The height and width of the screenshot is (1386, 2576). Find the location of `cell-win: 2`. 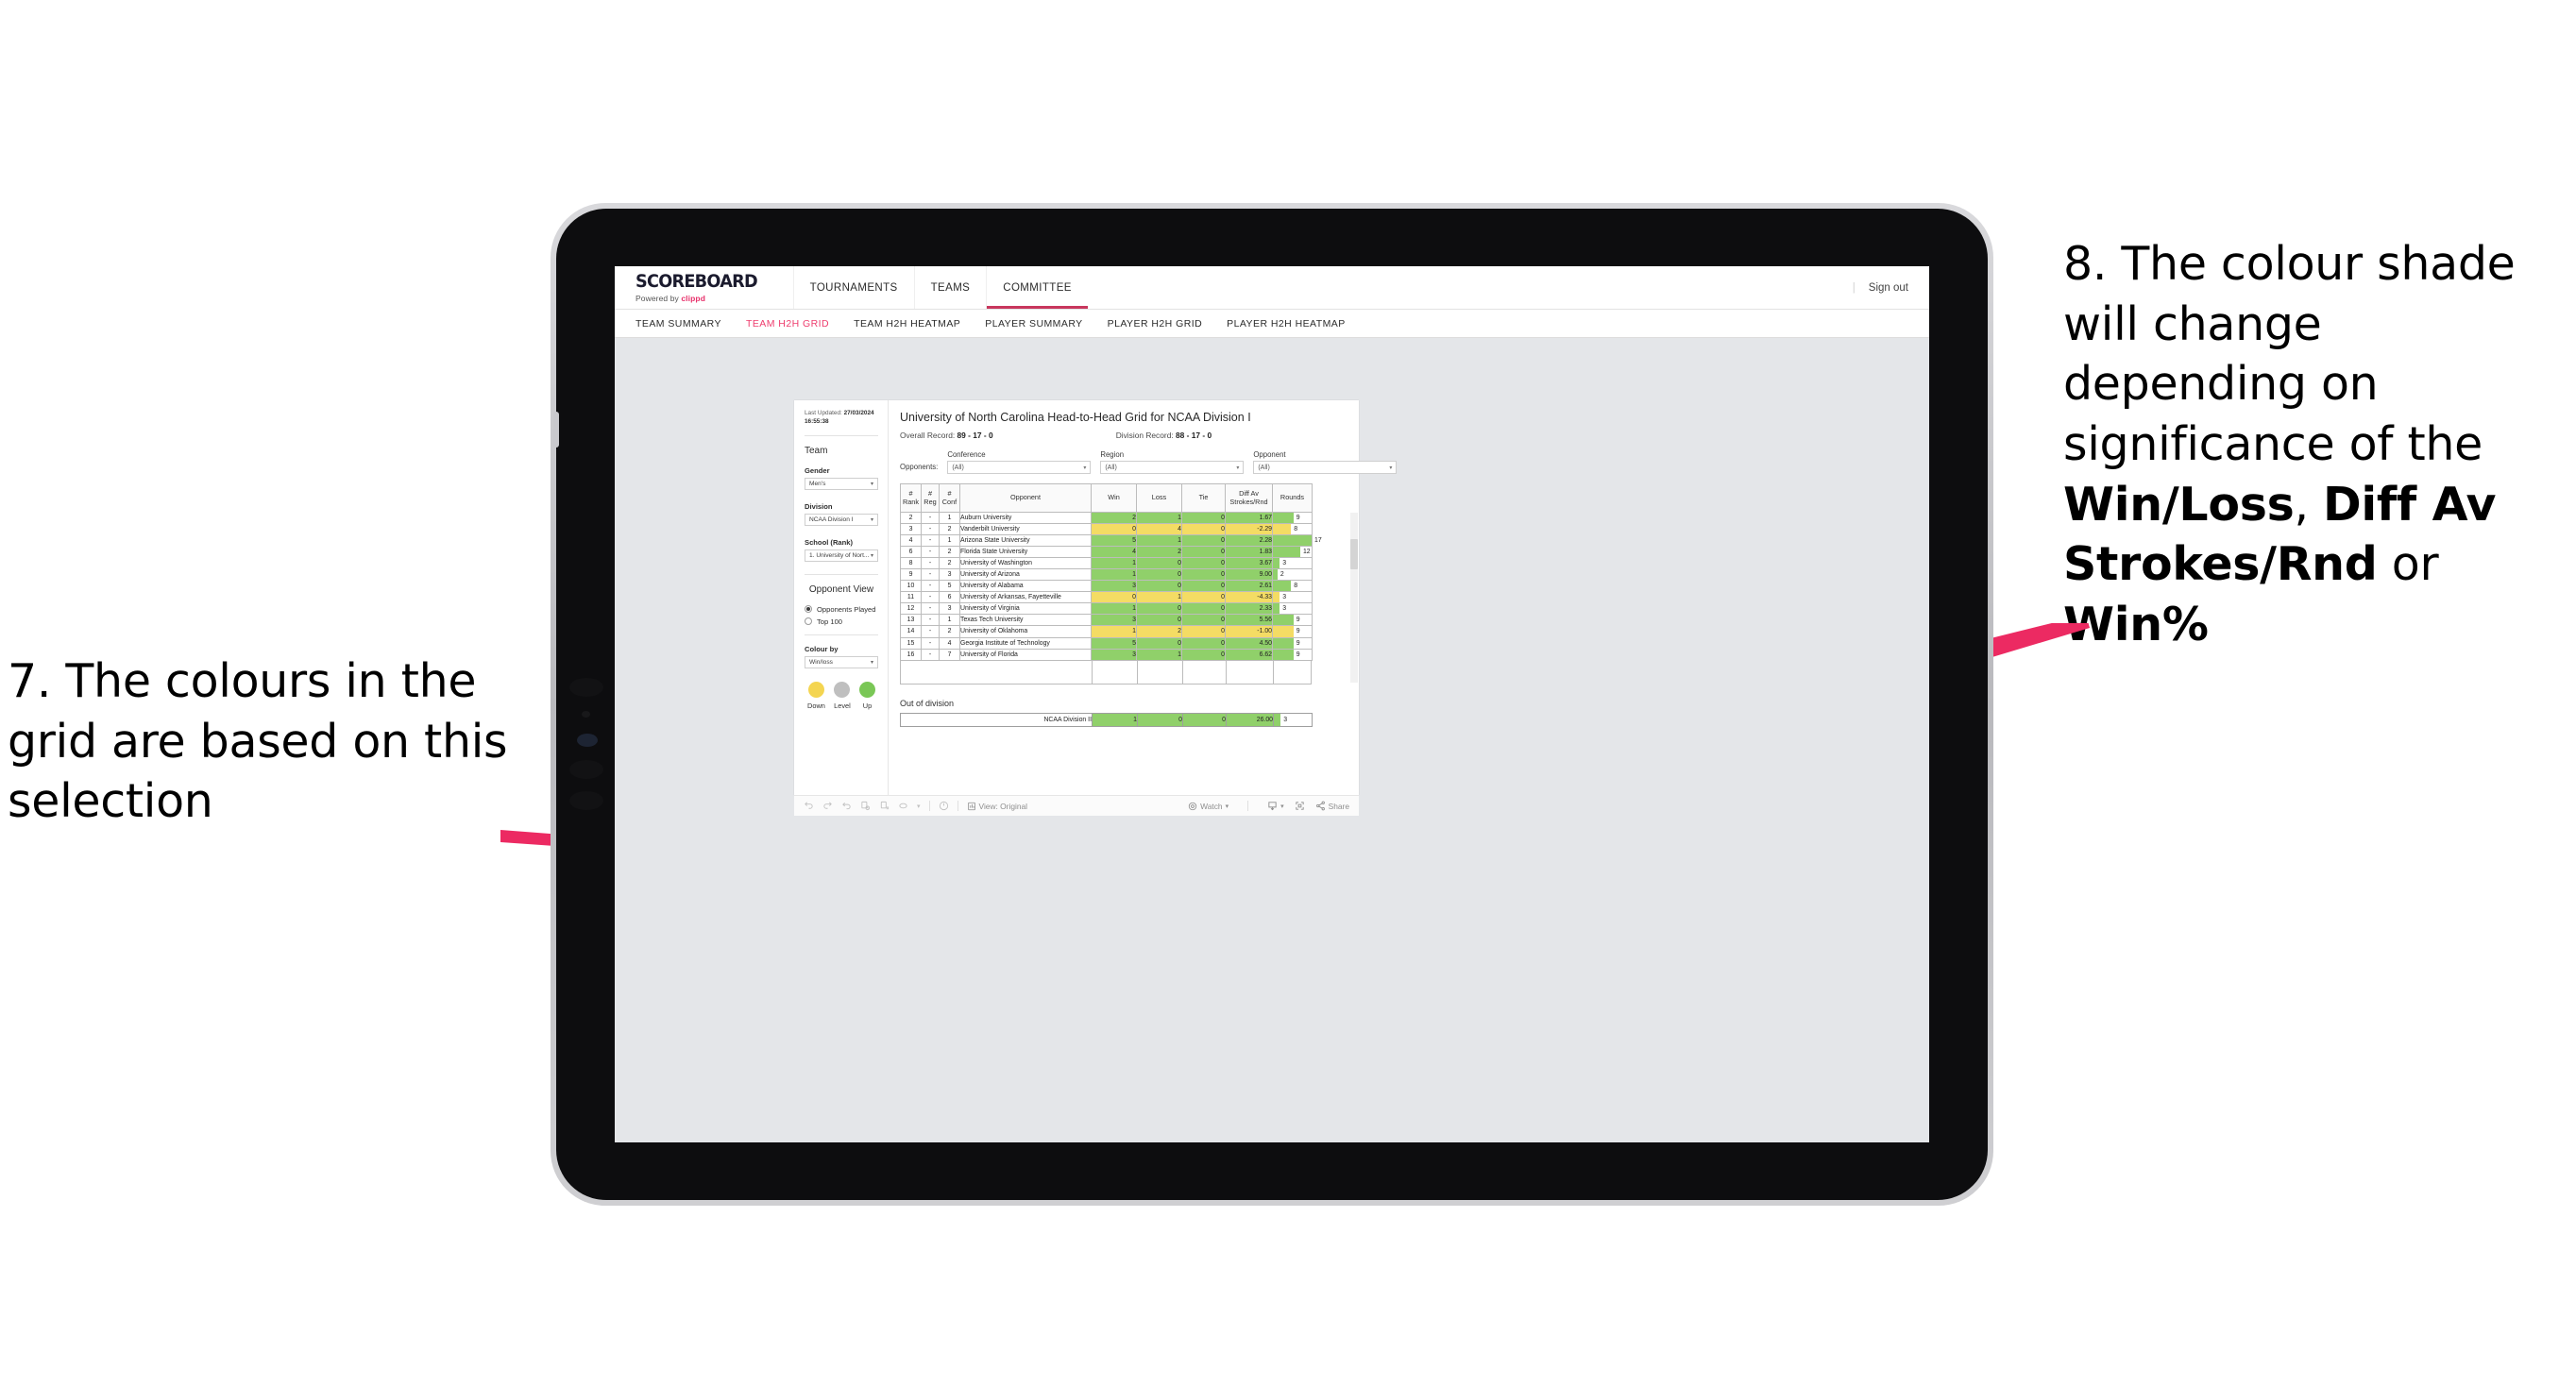

cell-win: 2 is located at coordinates (1114, 518).